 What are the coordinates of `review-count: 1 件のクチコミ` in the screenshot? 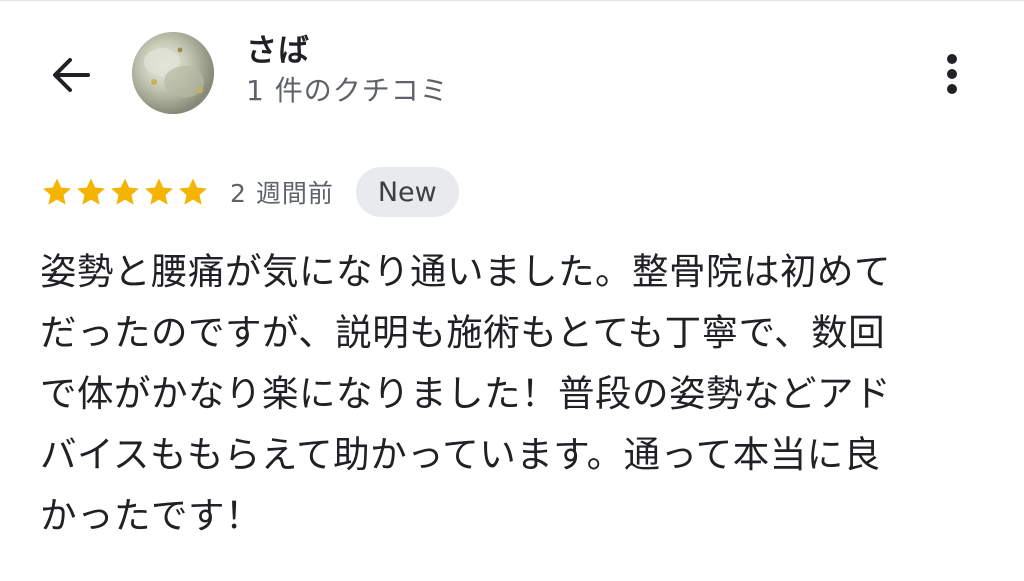 It's located at (347, 90).